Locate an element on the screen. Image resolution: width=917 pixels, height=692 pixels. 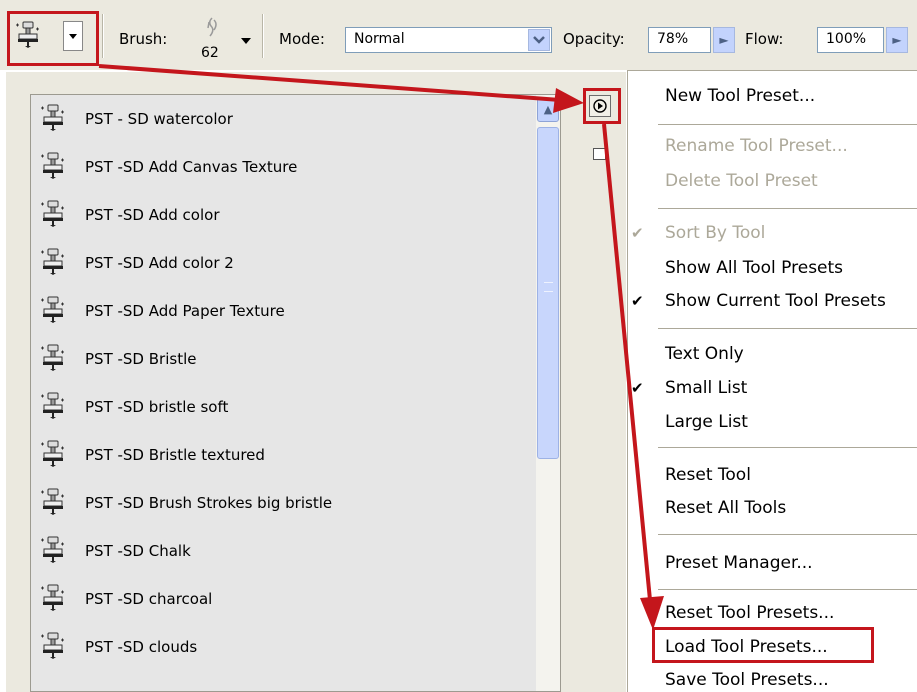
preset-row: PST -SD Chalk is located at coordinates (284, 551).